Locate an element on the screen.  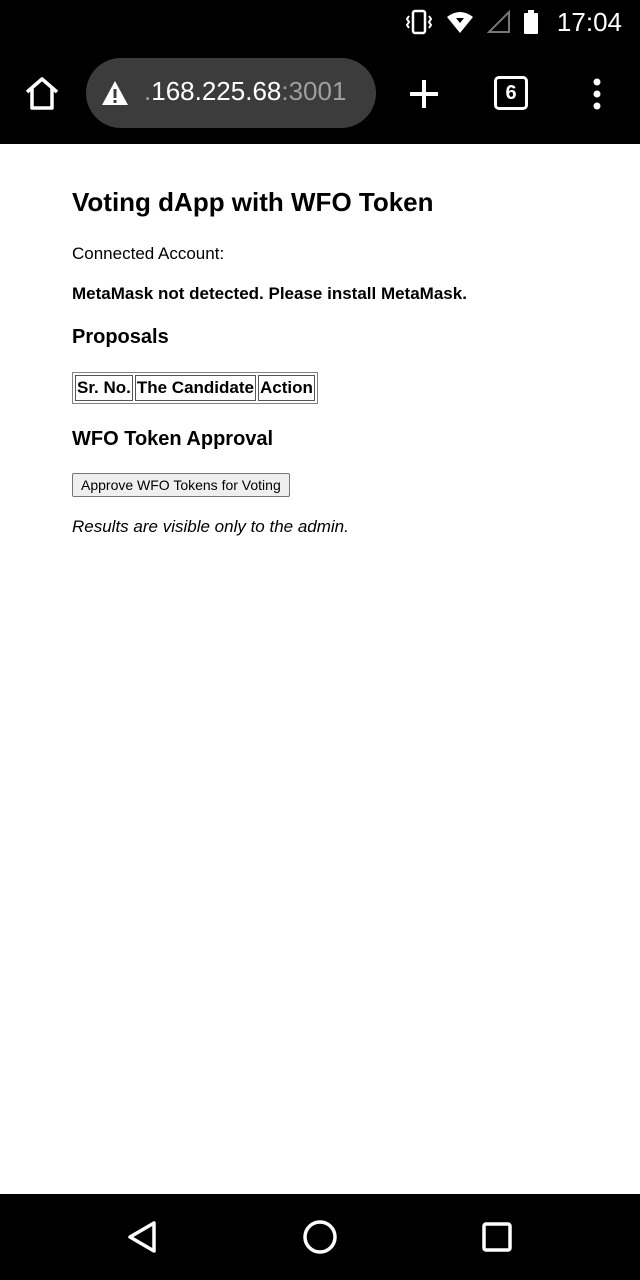
browser-toolbar: .168.225.68:3001 6 is located at coordinates (320, 94).